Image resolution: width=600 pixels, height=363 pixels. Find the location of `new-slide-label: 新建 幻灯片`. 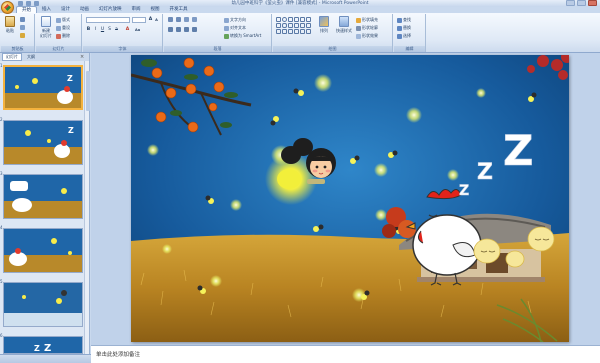

new-slide-label: 新建 幻灯片 is located at coordinates (46, 33).